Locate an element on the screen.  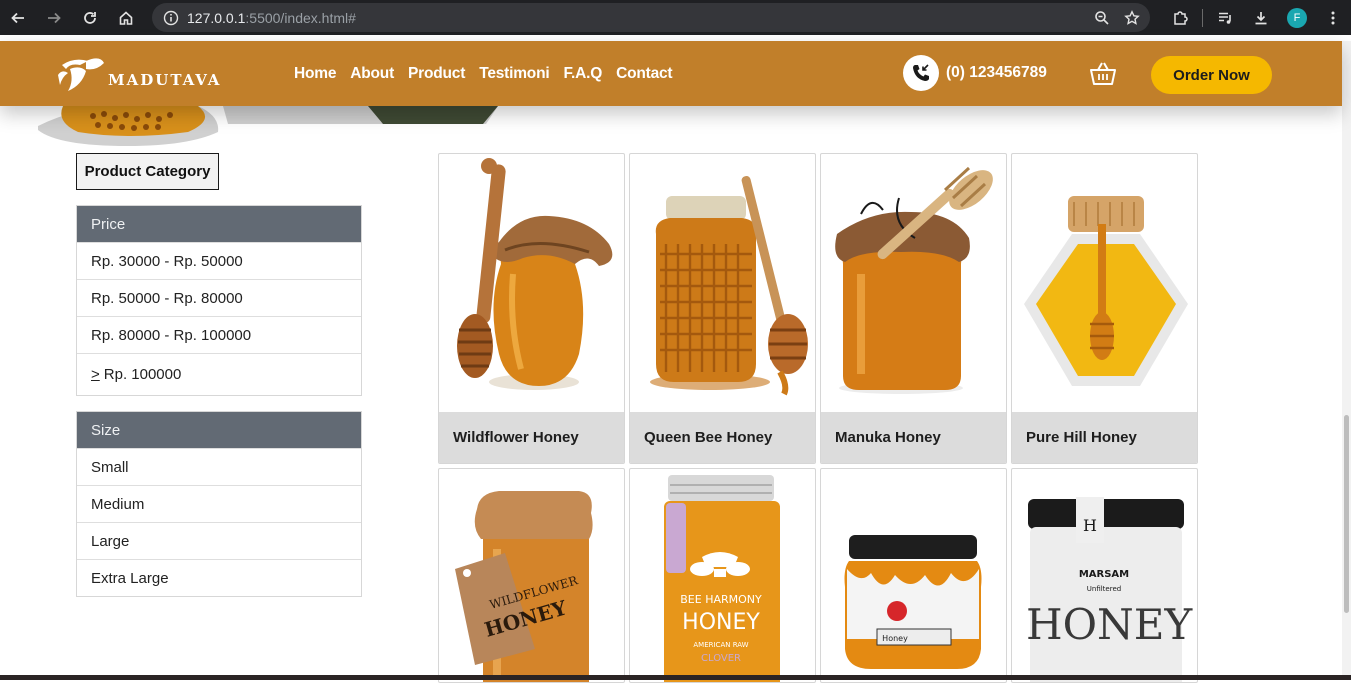
phone-icon is located at coordinates (921, 73).